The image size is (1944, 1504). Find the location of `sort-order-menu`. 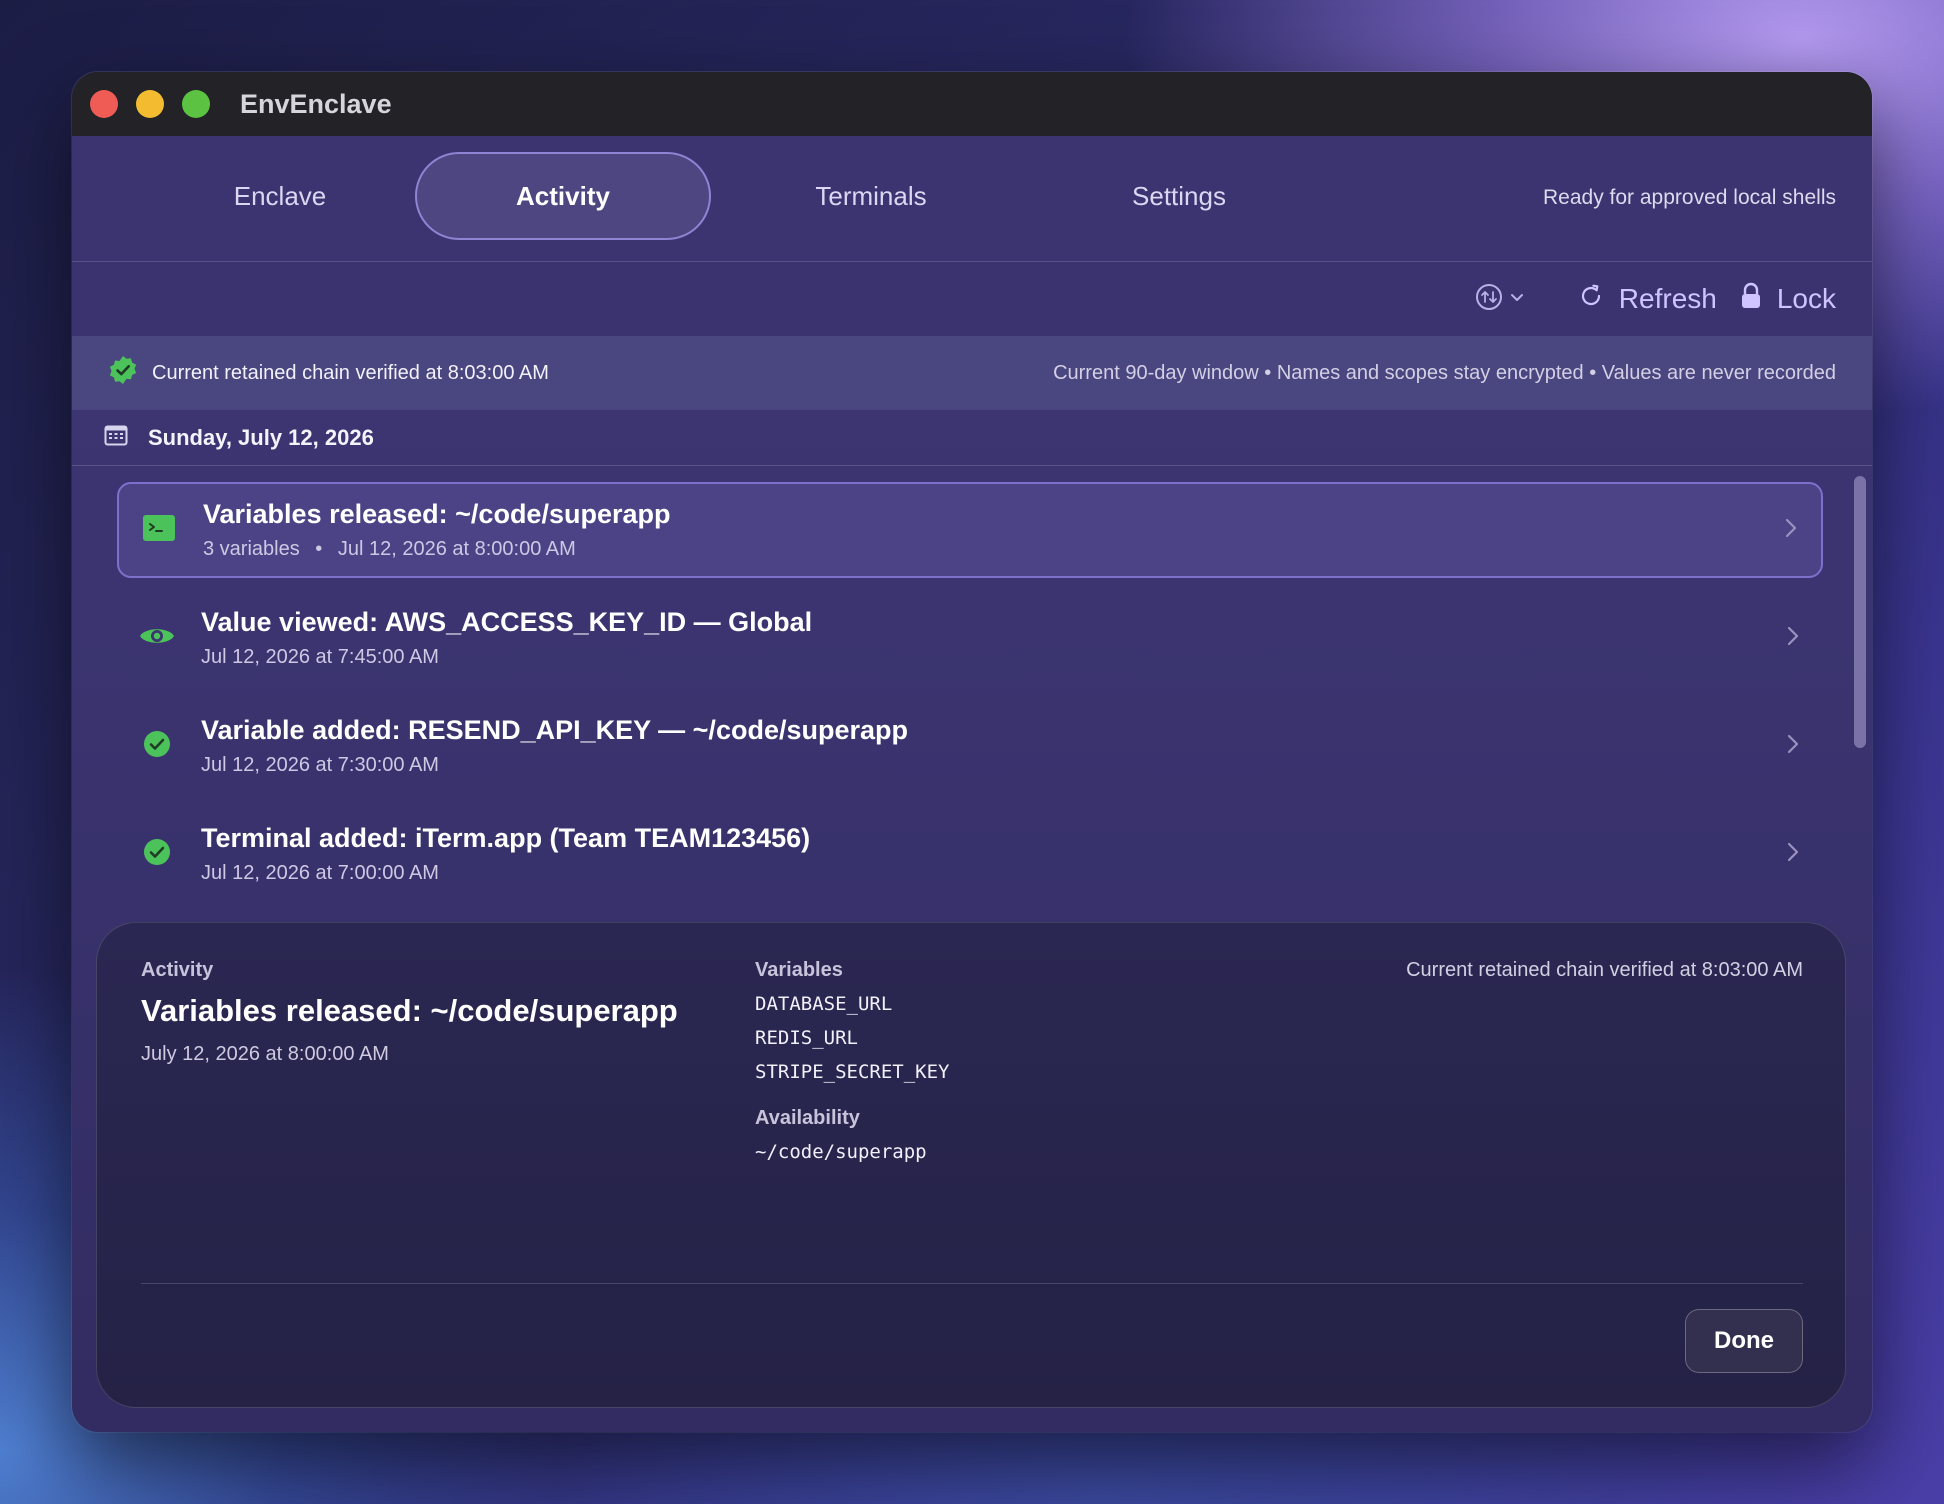

sort-order-menu is located at coordinates (1500, 299).